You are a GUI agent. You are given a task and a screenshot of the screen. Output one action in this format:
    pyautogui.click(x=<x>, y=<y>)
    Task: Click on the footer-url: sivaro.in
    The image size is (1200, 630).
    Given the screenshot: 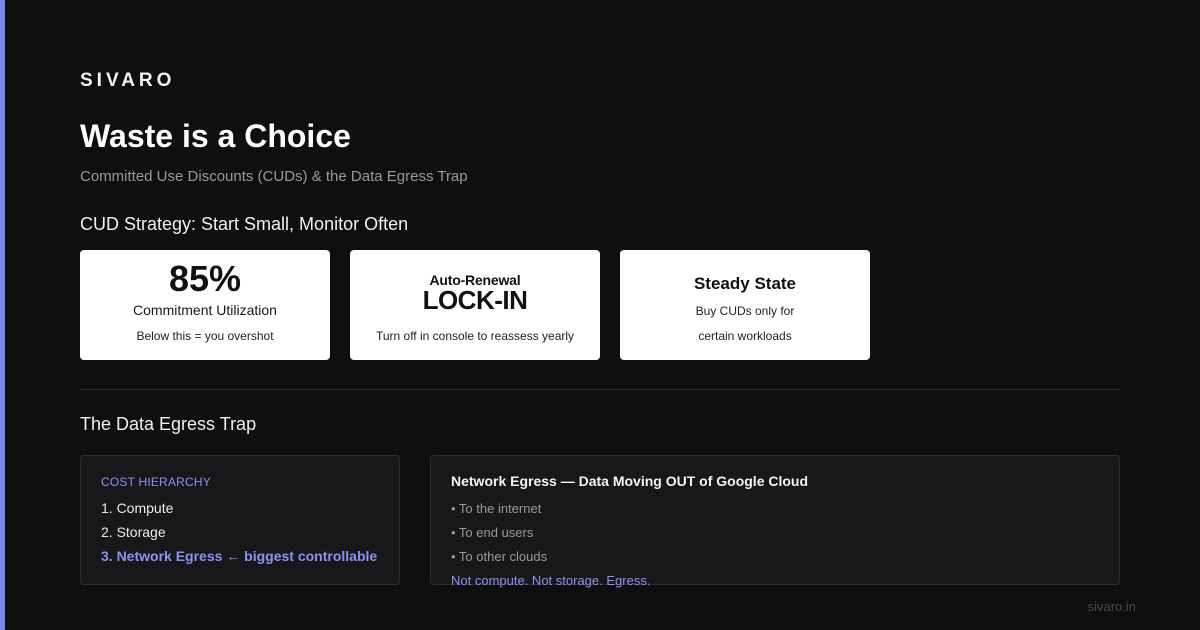 What is the action you would take?
    pyautogui.click(x=1111, y=606)
    